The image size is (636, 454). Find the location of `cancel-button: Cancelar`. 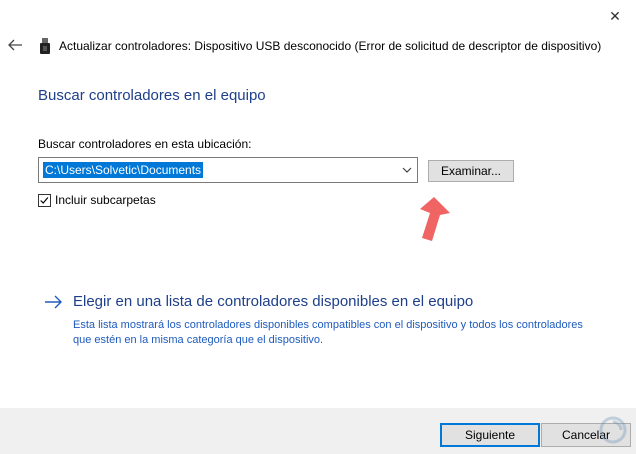

cancel-button: Cancelar is located at coordinates (586, 435).